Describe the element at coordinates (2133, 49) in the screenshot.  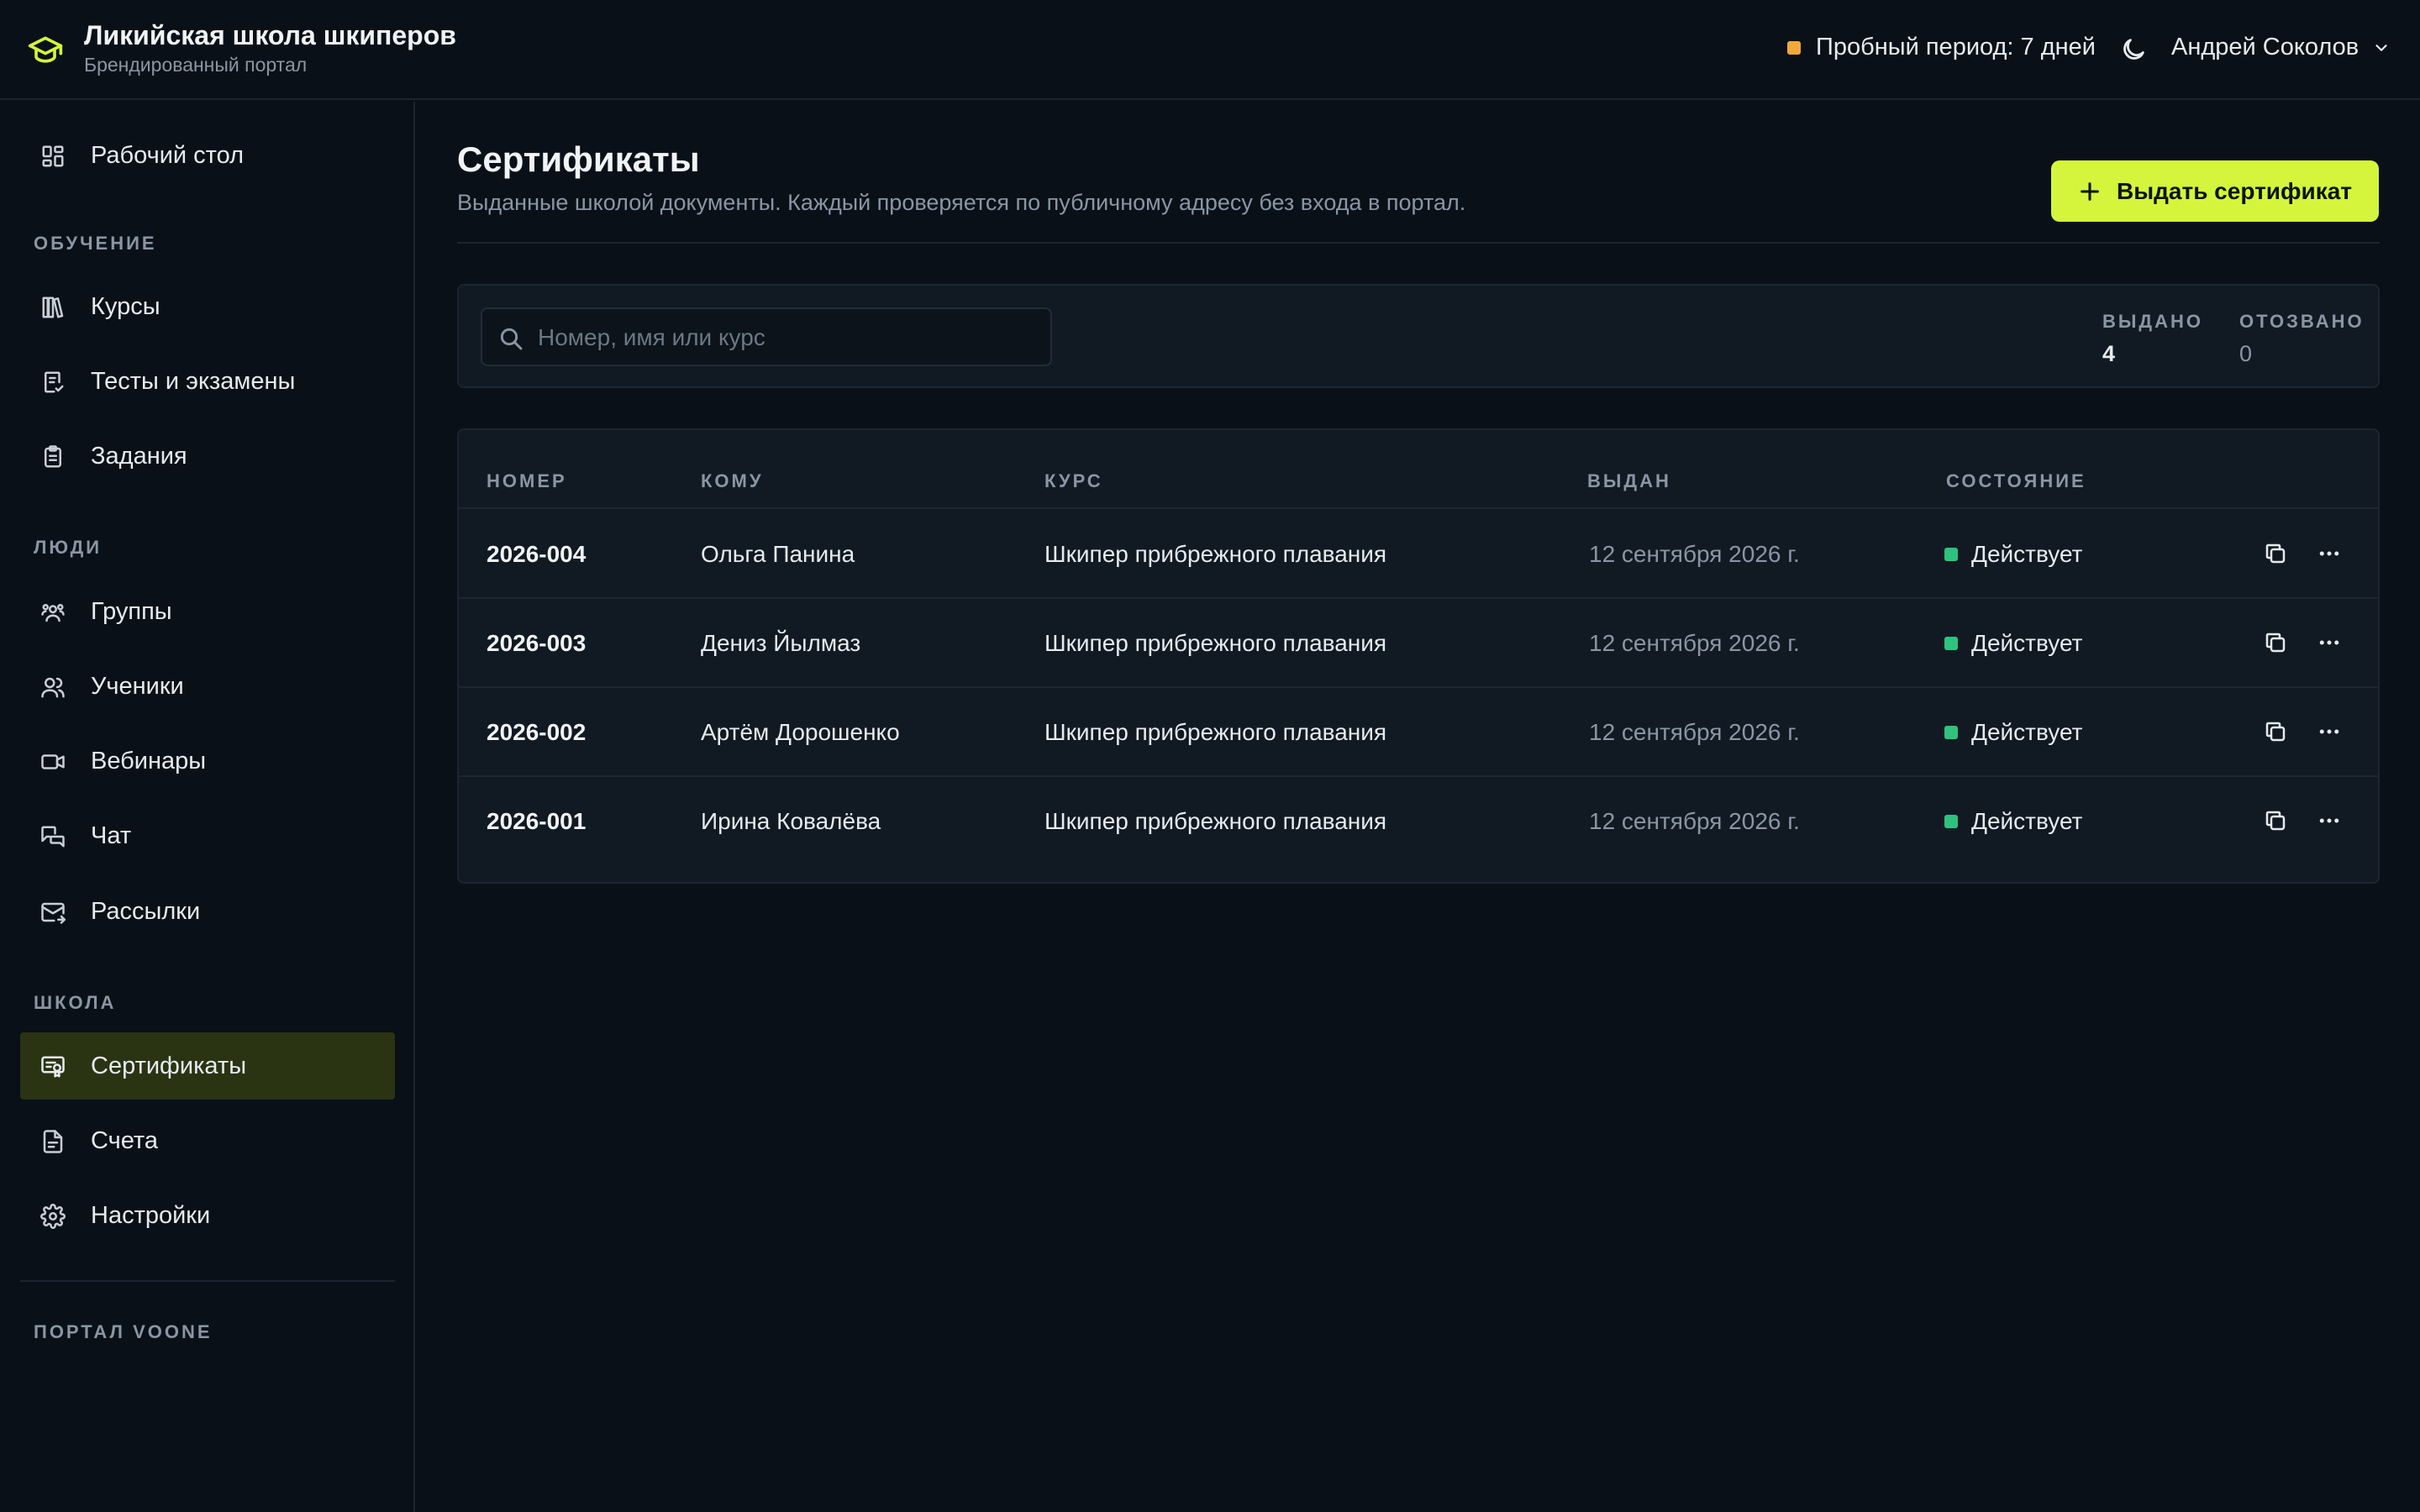
I see `moon-icon` at that location.